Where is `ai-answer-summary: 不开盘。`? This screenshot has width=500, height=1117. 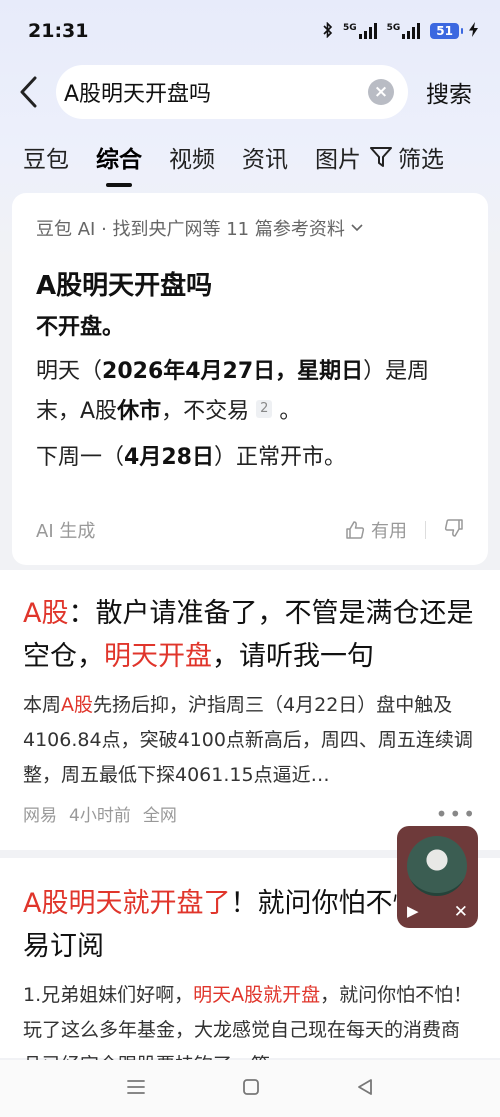
ai-answer-summary: 不开盘。 is located at coordinates (80, 327).